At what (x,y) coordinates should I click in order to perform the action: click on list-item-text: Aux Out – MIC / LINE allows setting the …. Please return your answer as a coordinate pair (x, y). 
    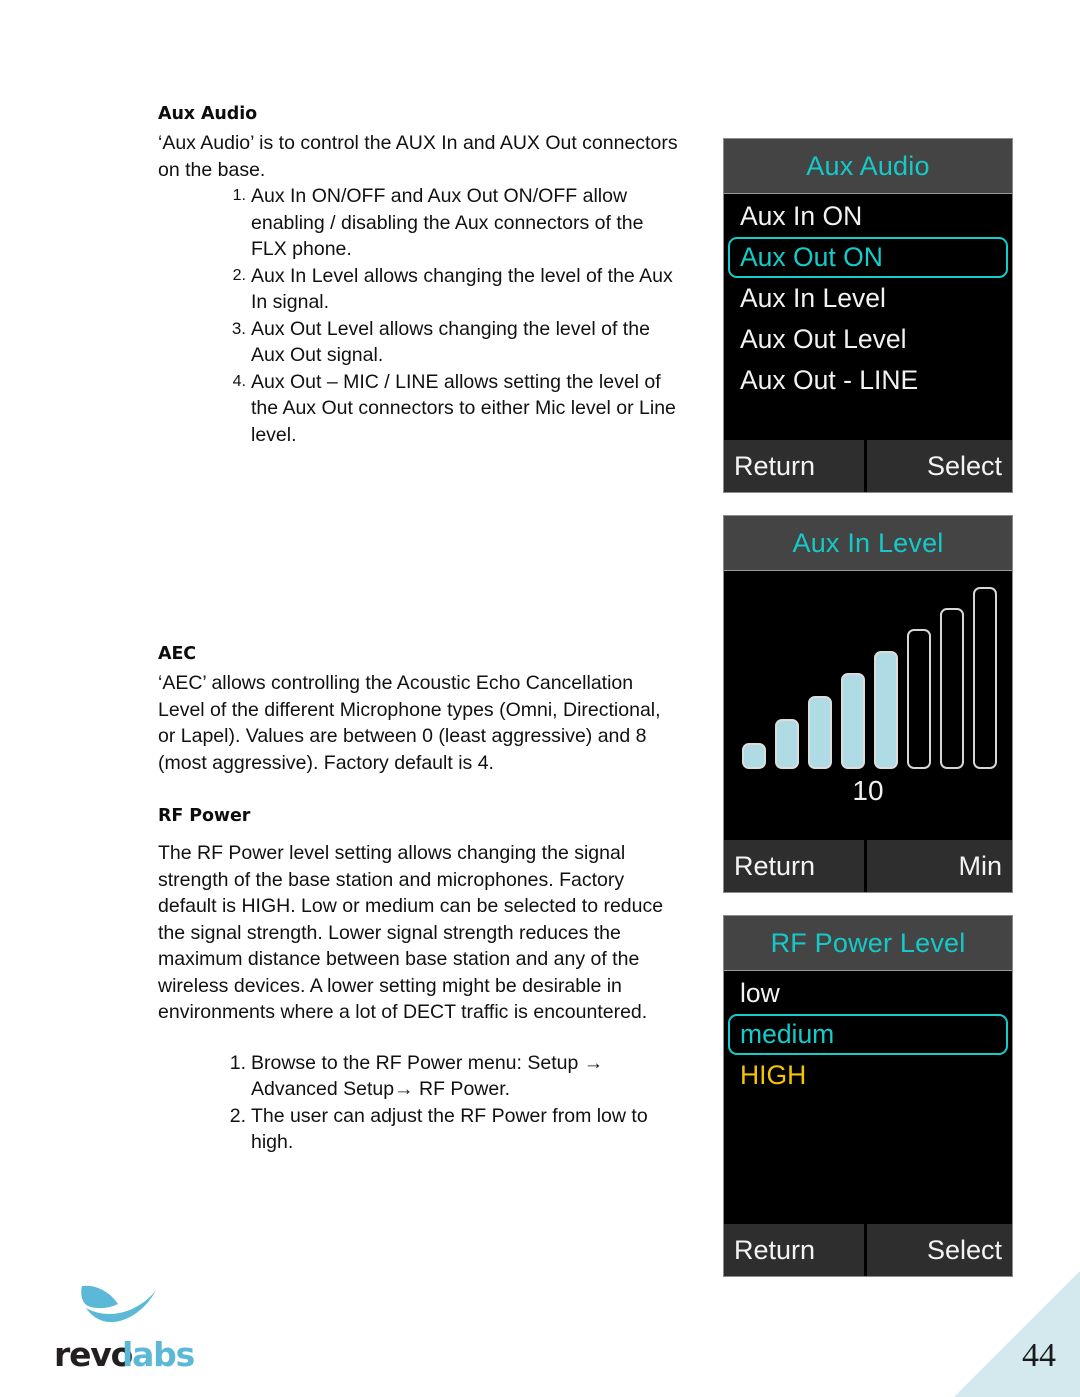
    Looking at the image, I should click on (463, 408).